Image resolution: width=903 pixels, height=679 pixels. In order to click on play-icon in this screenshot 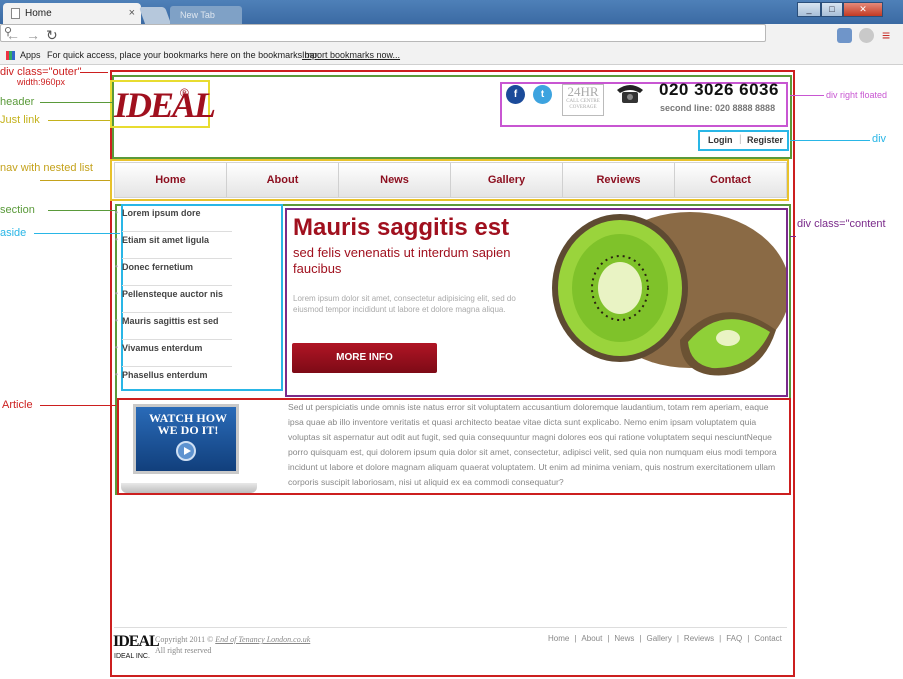, I will do `click(186, 451)`.